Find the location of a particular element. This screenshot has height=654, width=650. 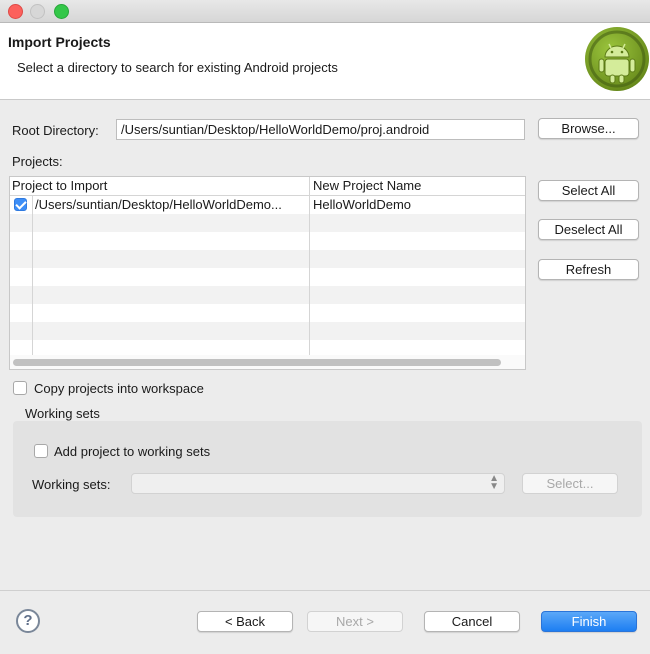

footer-divider is located at coordinates (325, 590).